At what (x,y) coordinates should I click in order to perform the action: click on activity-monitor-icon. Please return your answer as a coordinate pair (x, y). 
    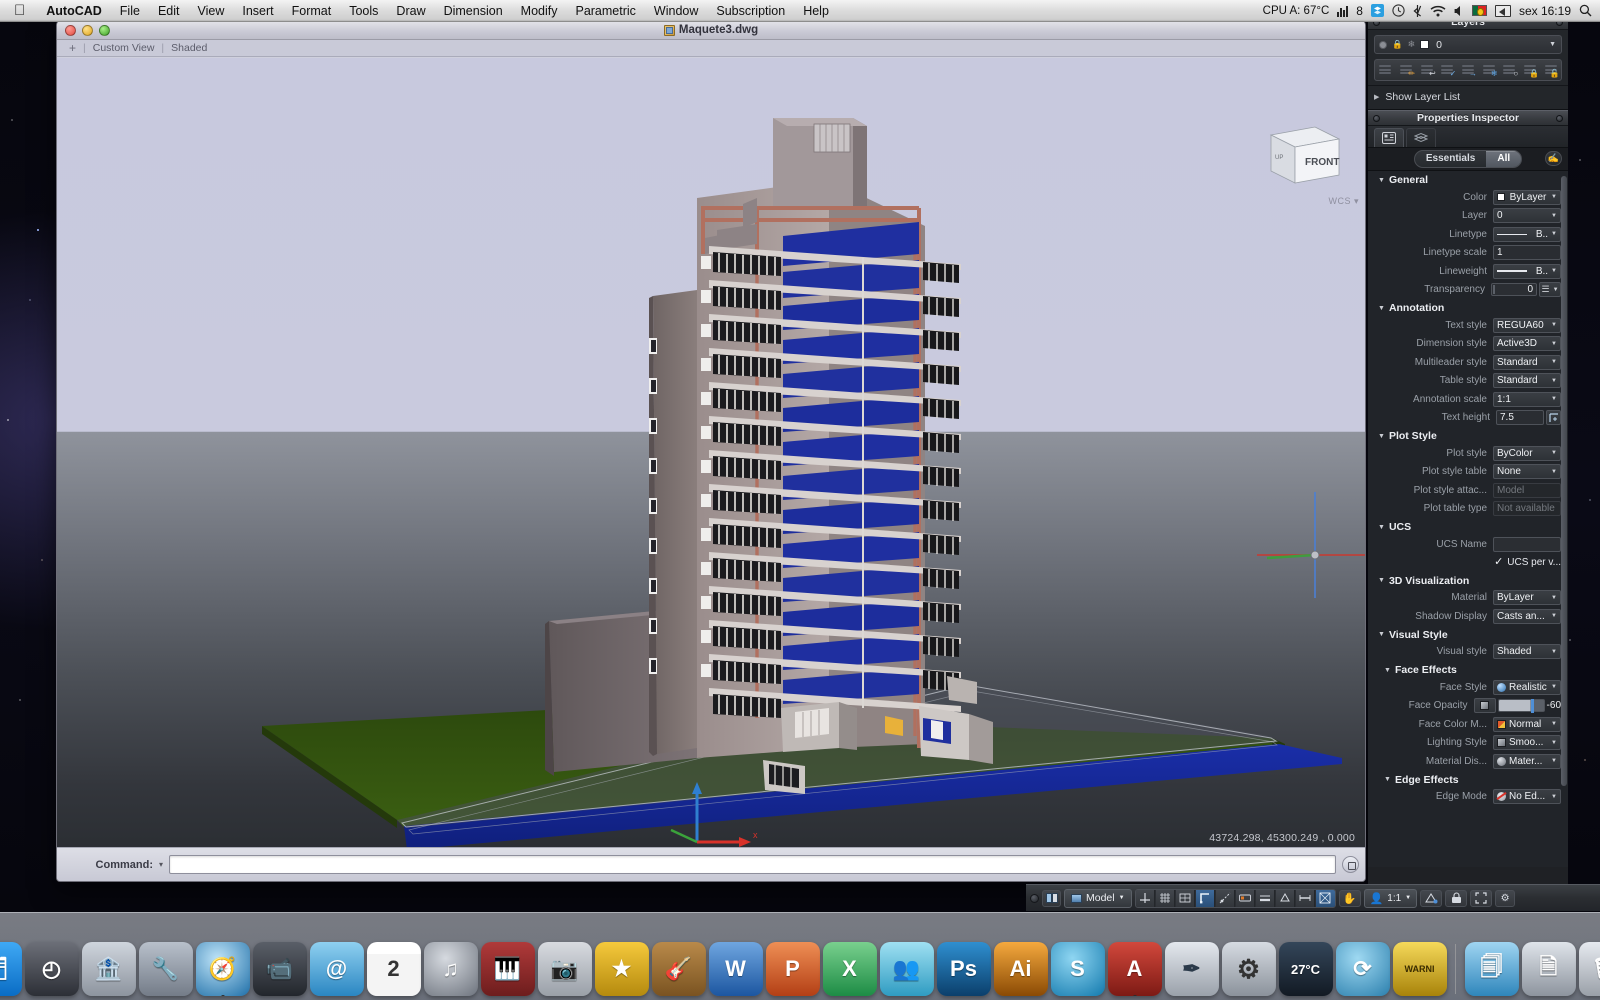
    Looking at the image, I should click on (1343, 11).